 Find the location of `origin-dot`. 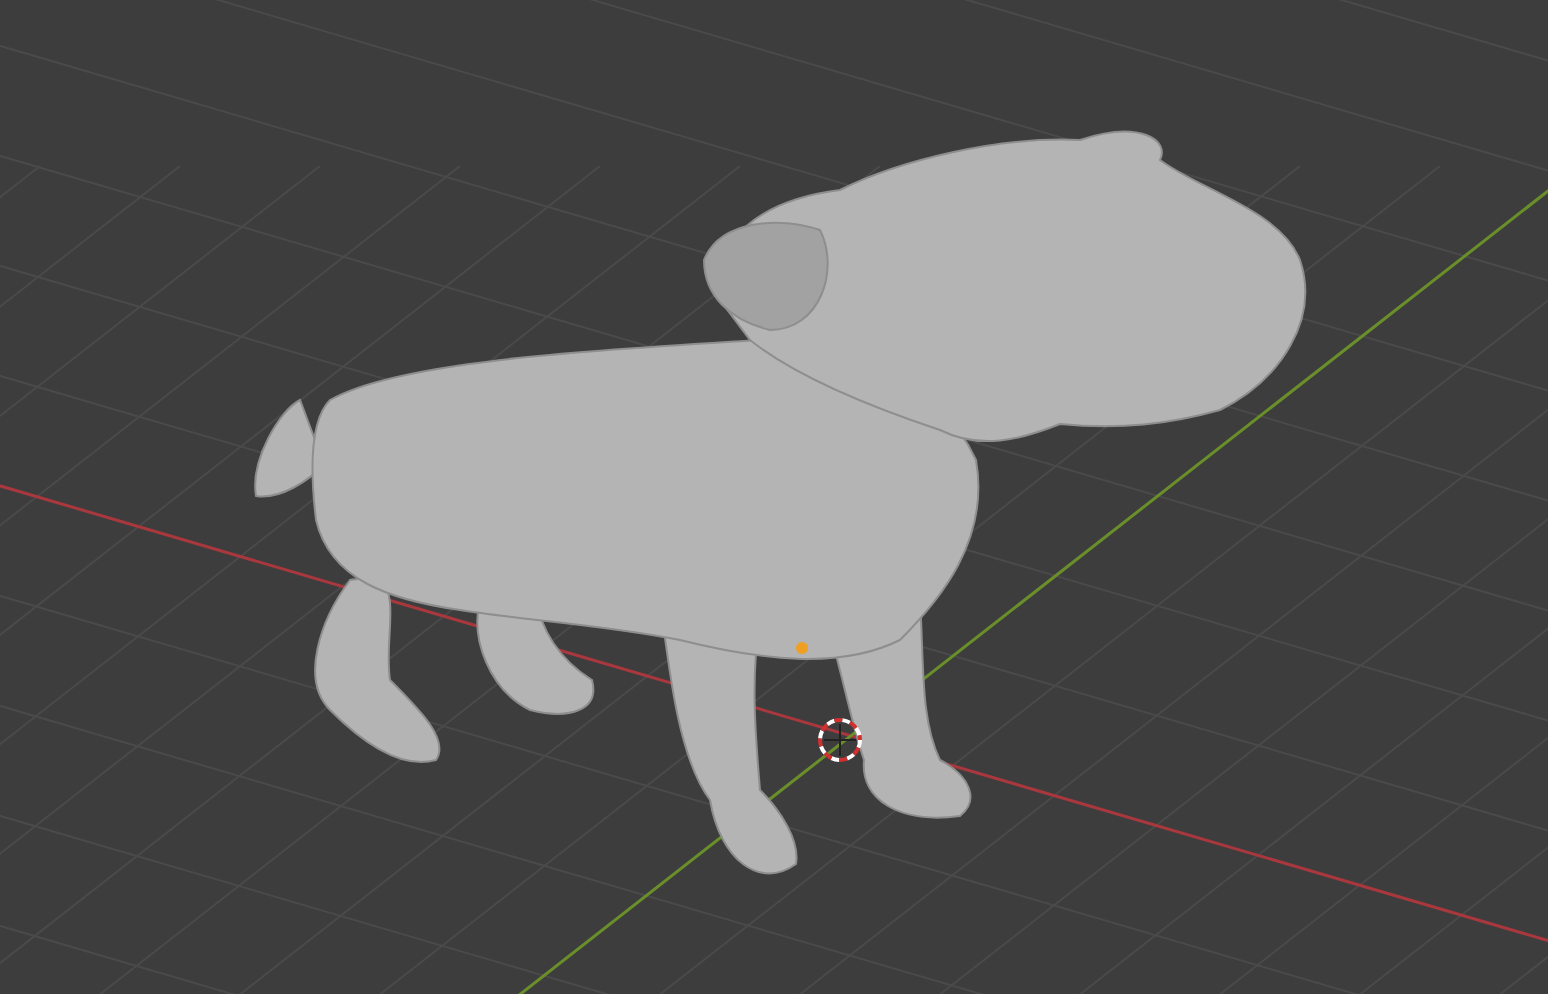

origin-dot is located at coordinates (802, 648).